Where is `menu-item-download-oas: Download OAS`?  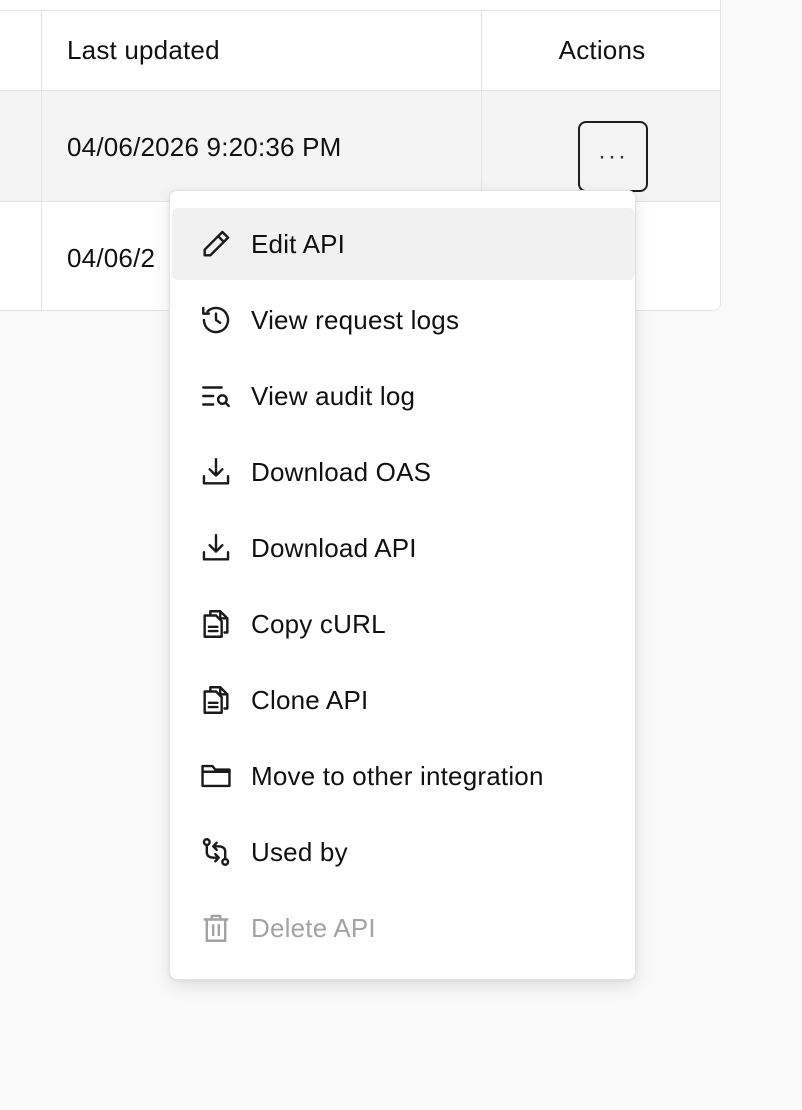 menu-item-download-oas: Download OAS is located at coordinates (403, 472).